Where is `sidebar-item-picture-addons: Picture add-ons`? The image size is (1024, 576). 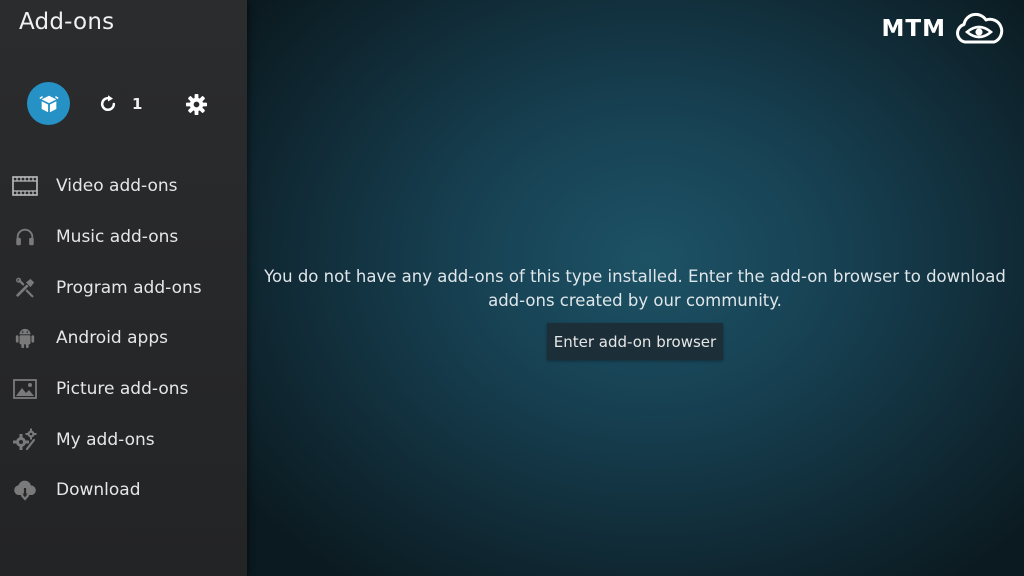
sidebar-item-picture-addons: Picture add-ons is located at coordinates (123, 389).